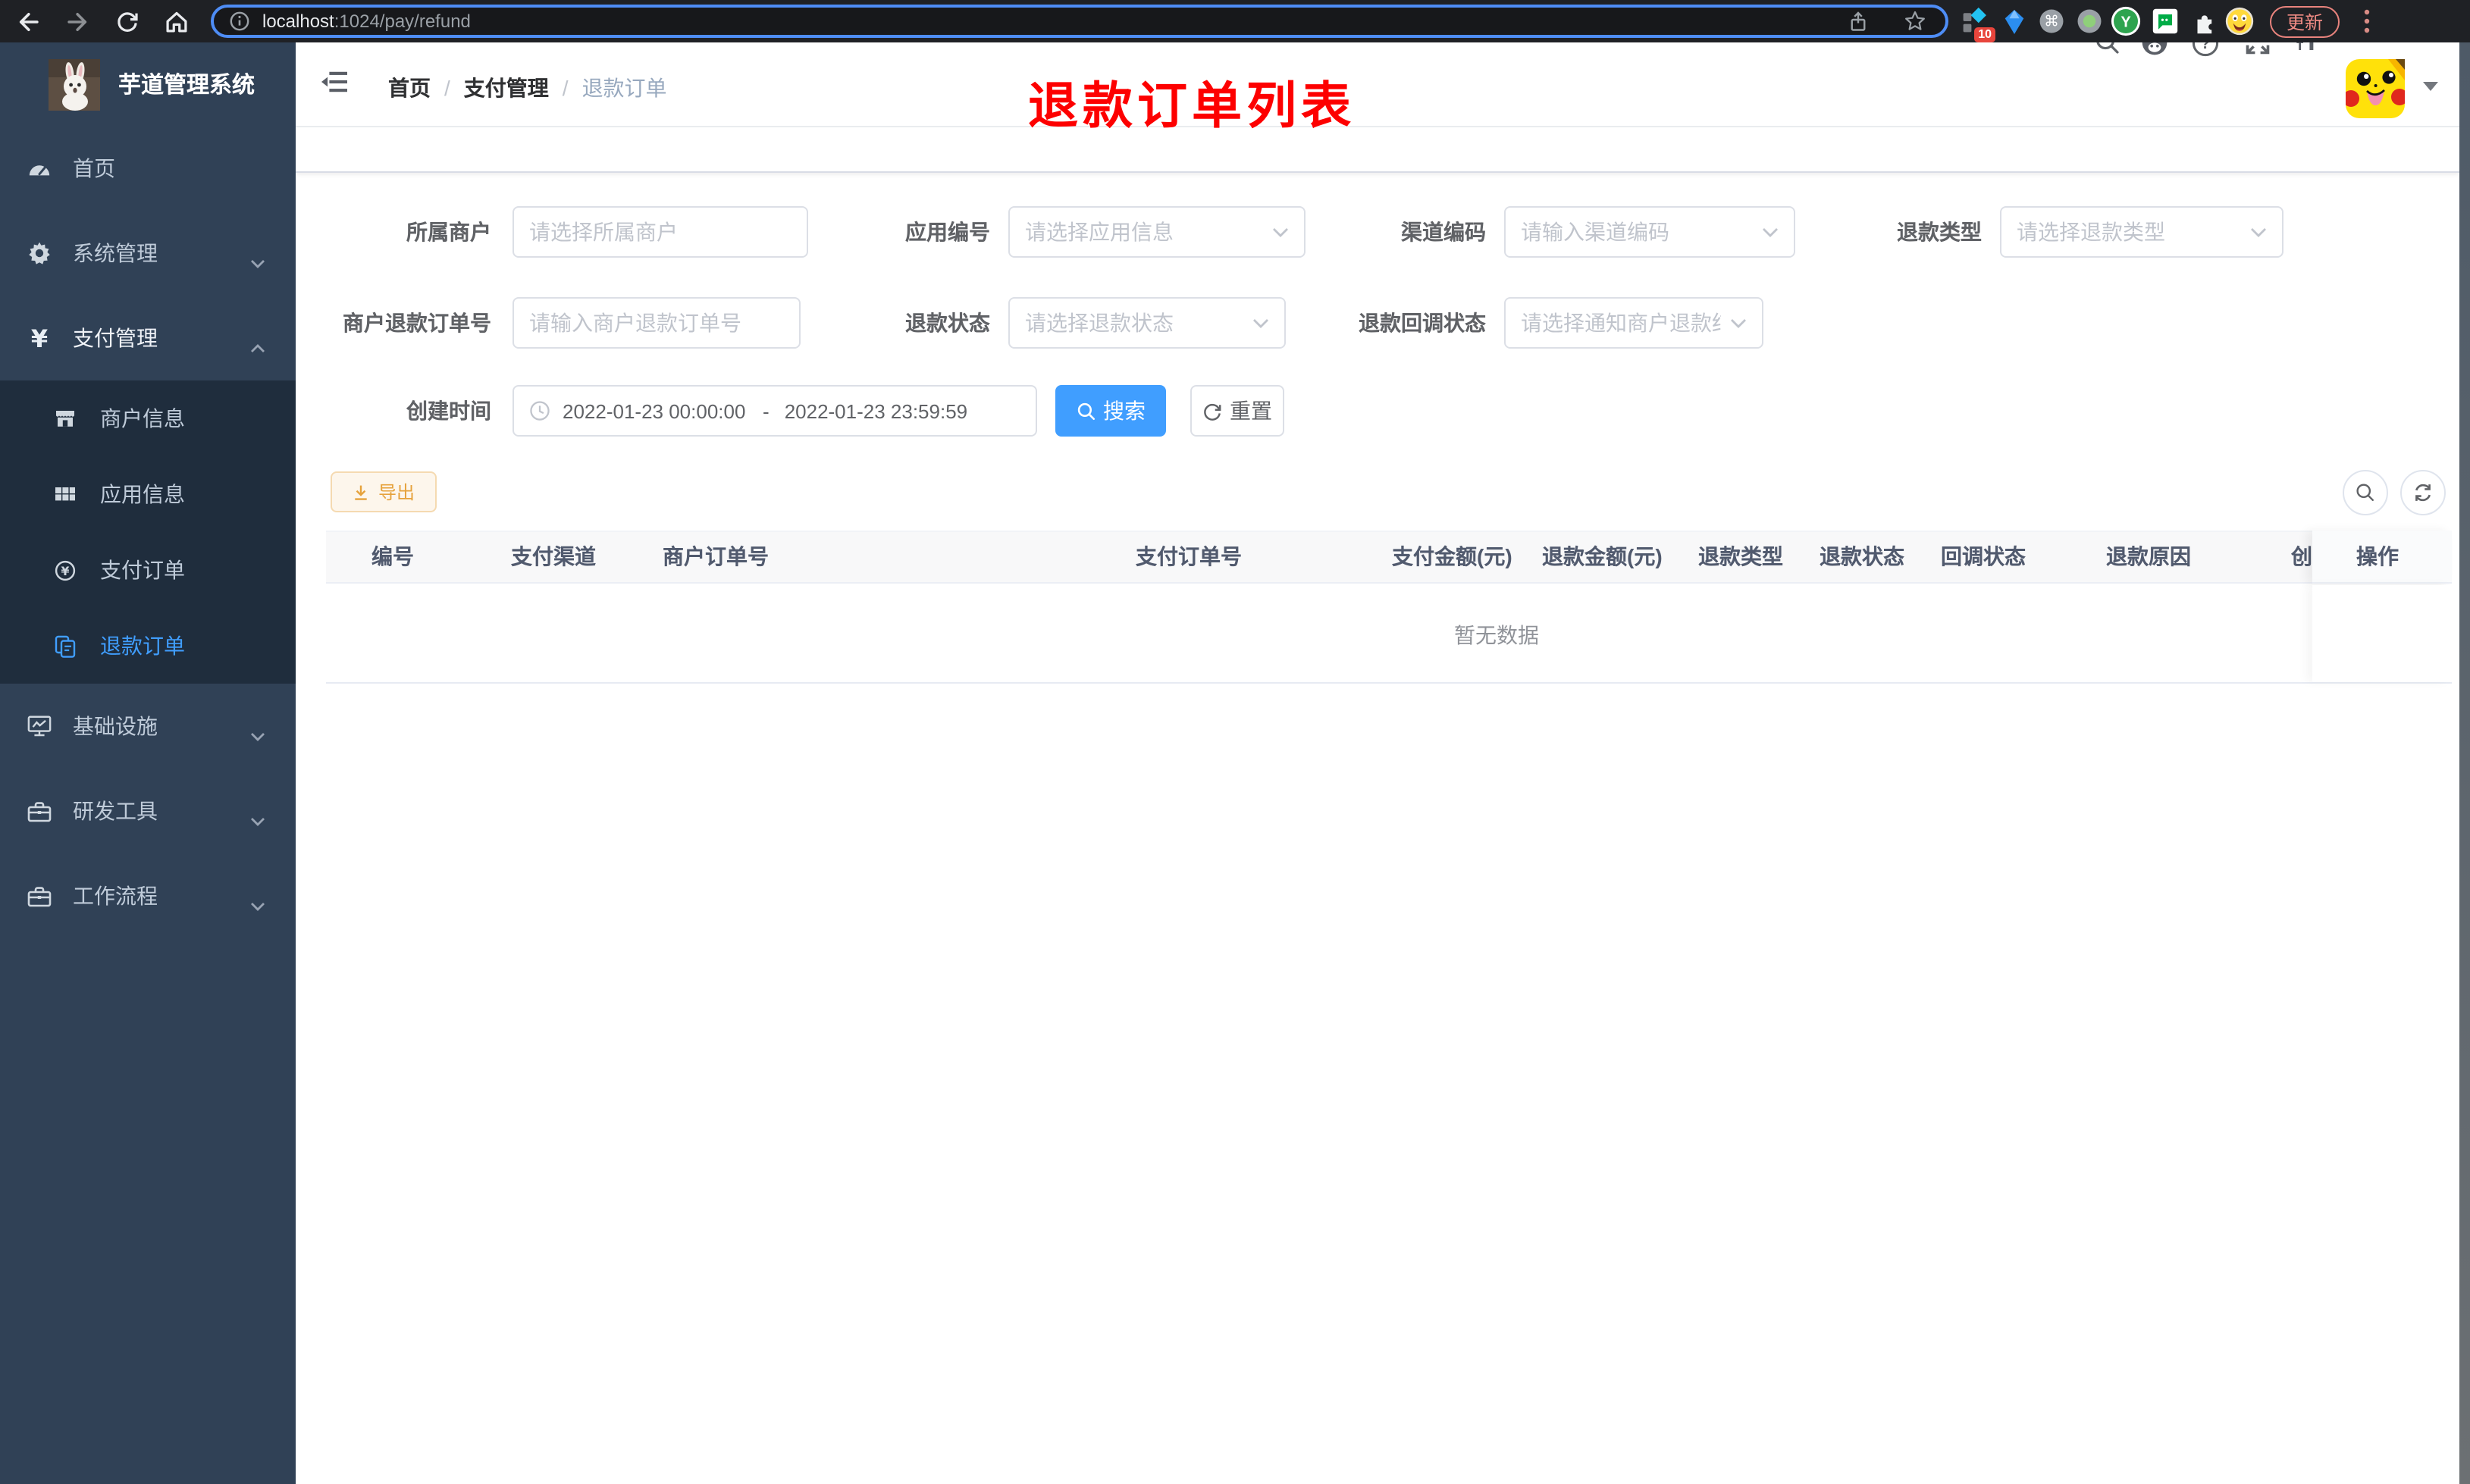 Image resolution: width=2470 pixels, height=1484 pixels. I want to click on toggle-search-button, so click(2365, 492).